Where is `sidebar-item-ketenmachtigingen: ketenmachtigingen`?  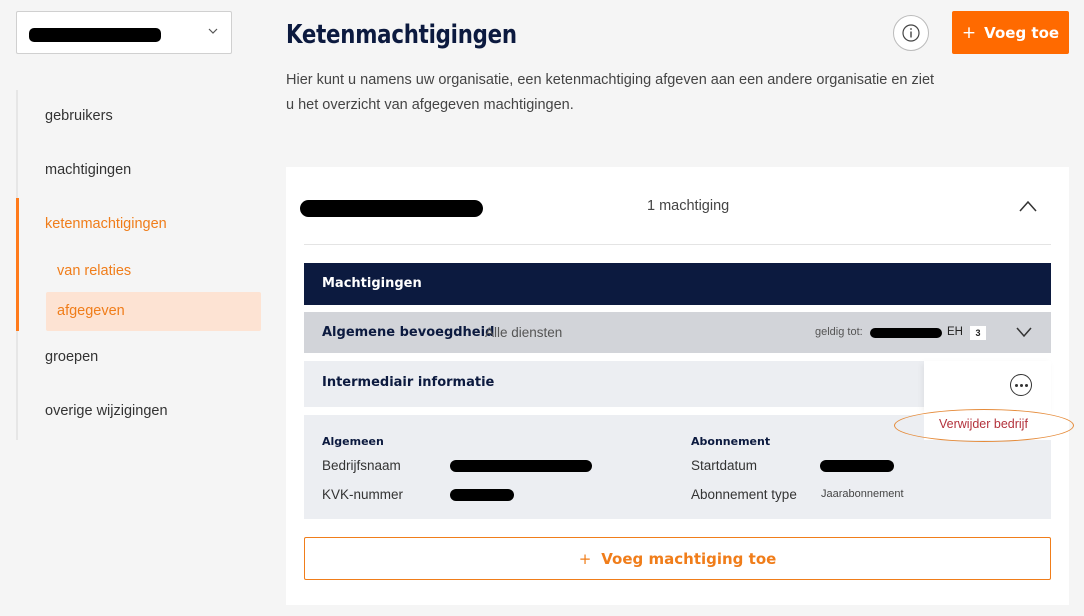 sidebar-item-ketenmachtigingen: ketenmachtigingen is located at coordinates (106, 224).